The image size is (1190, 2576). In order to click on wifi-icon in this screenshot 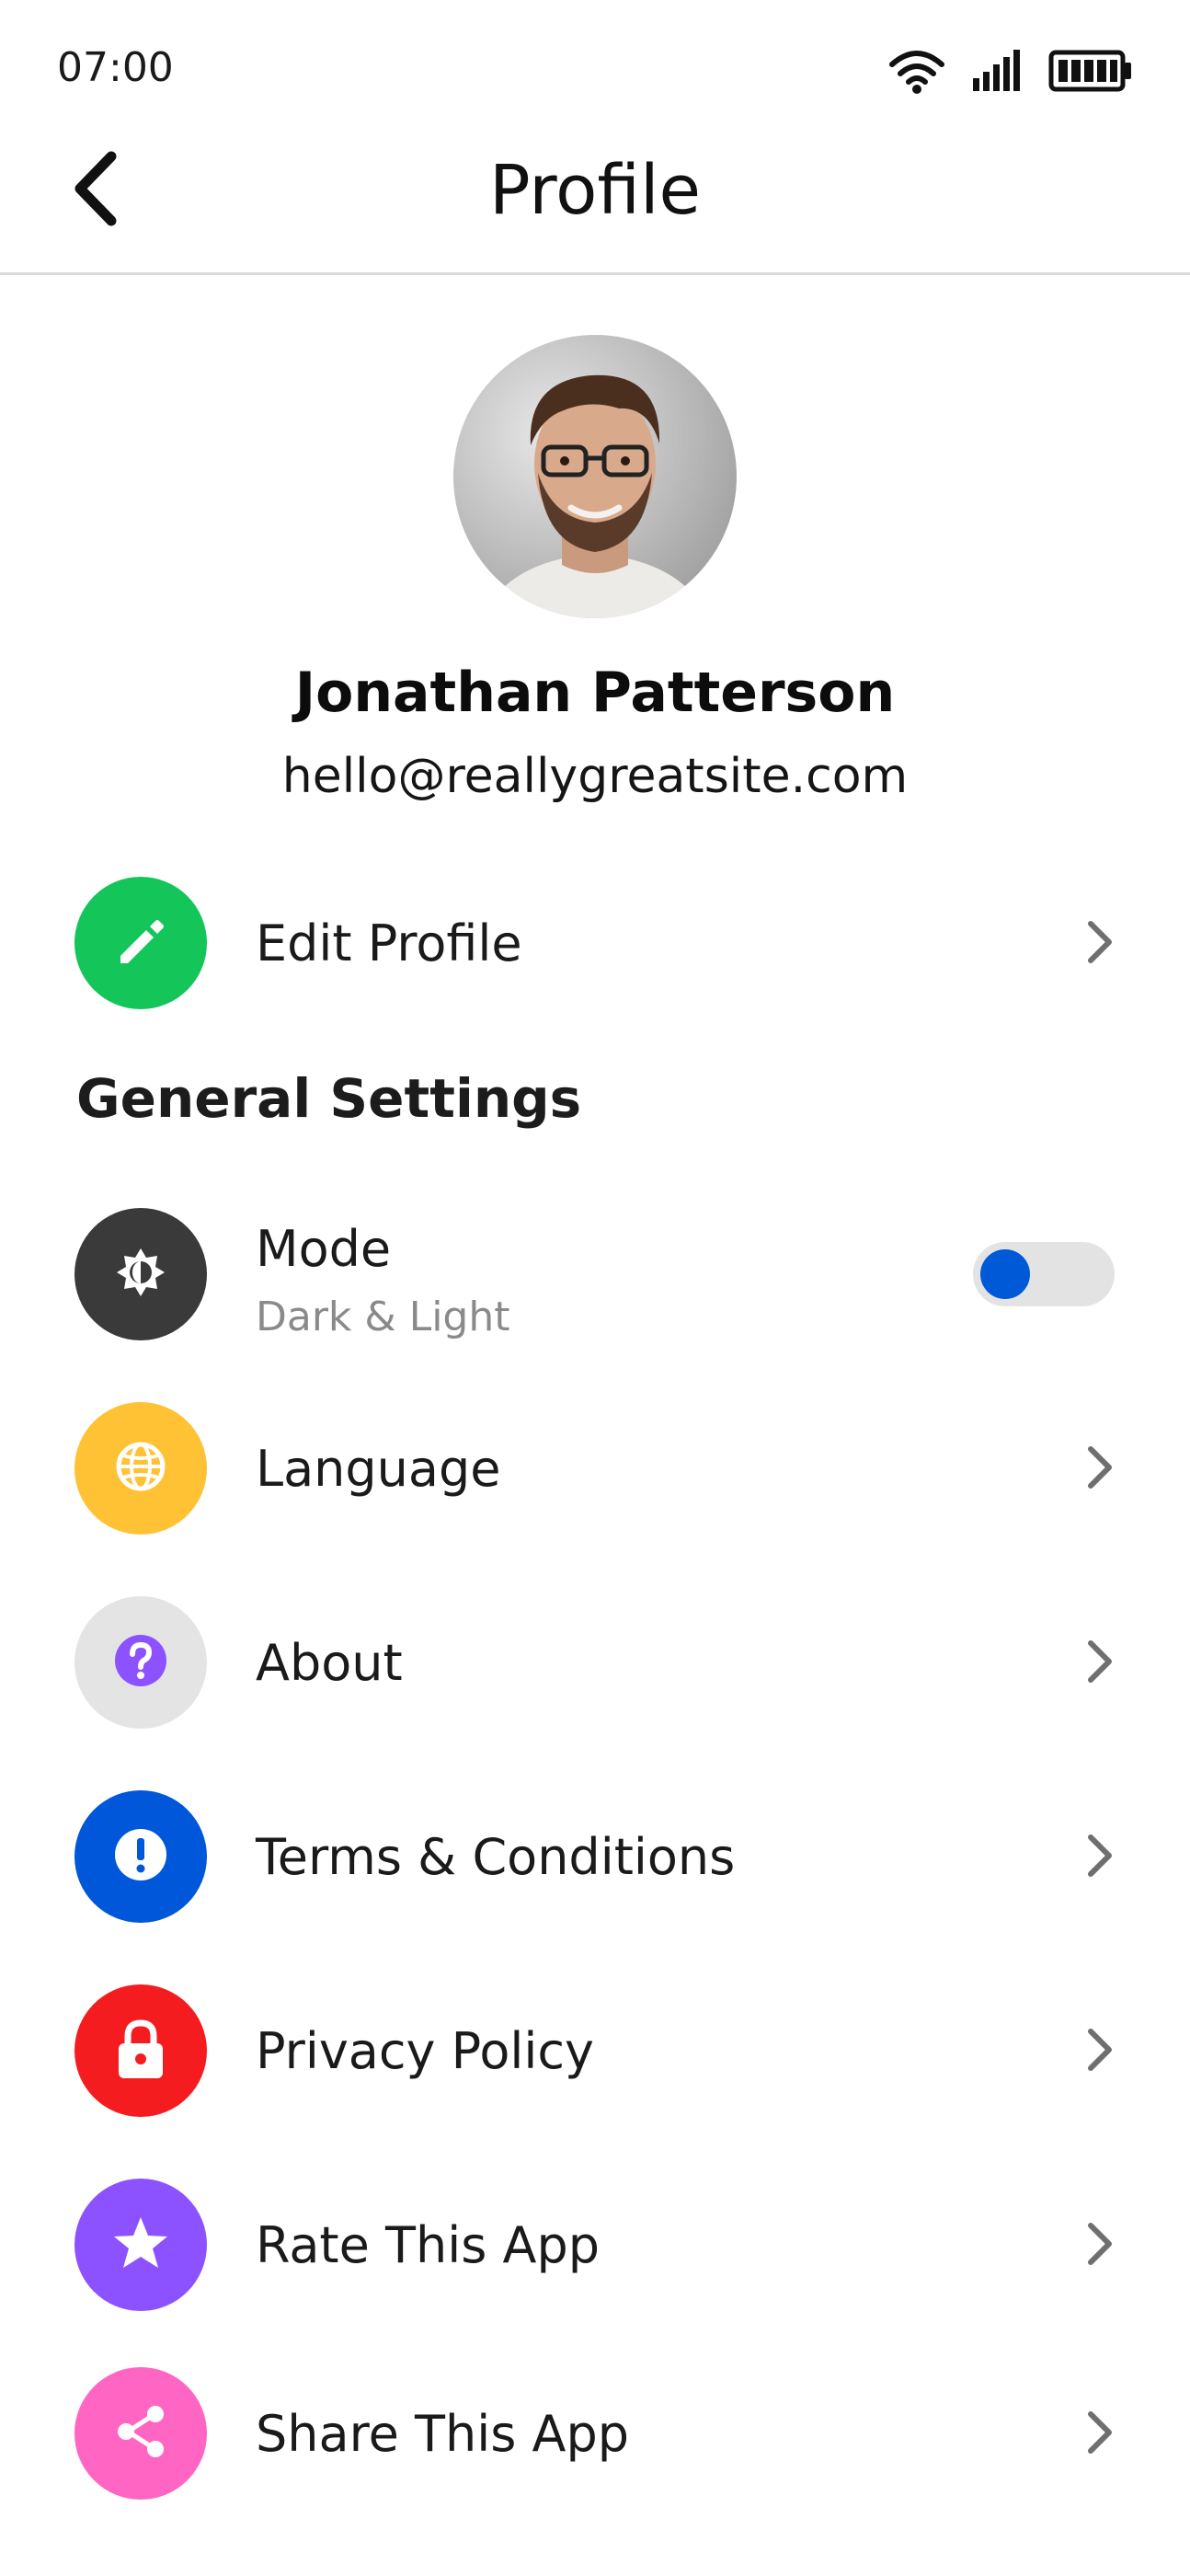, I will do `click(916, 73)`.